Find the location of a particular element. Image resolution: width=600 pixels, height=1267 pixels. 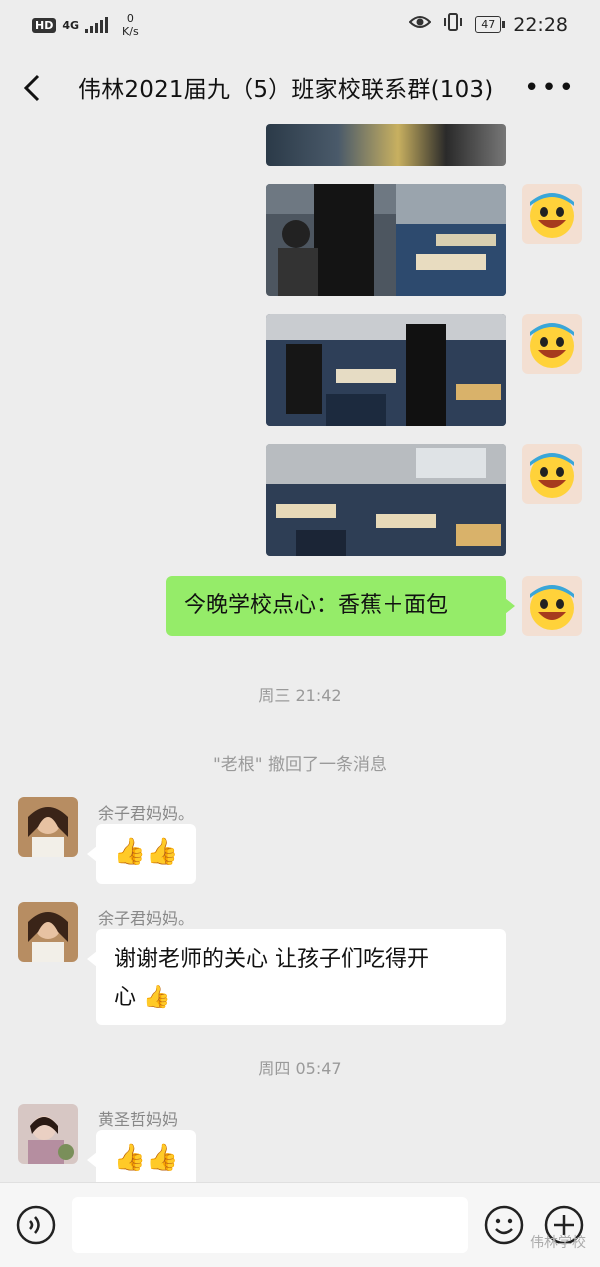

more-dots-icon: ••• is located at coordinates (550, 88).